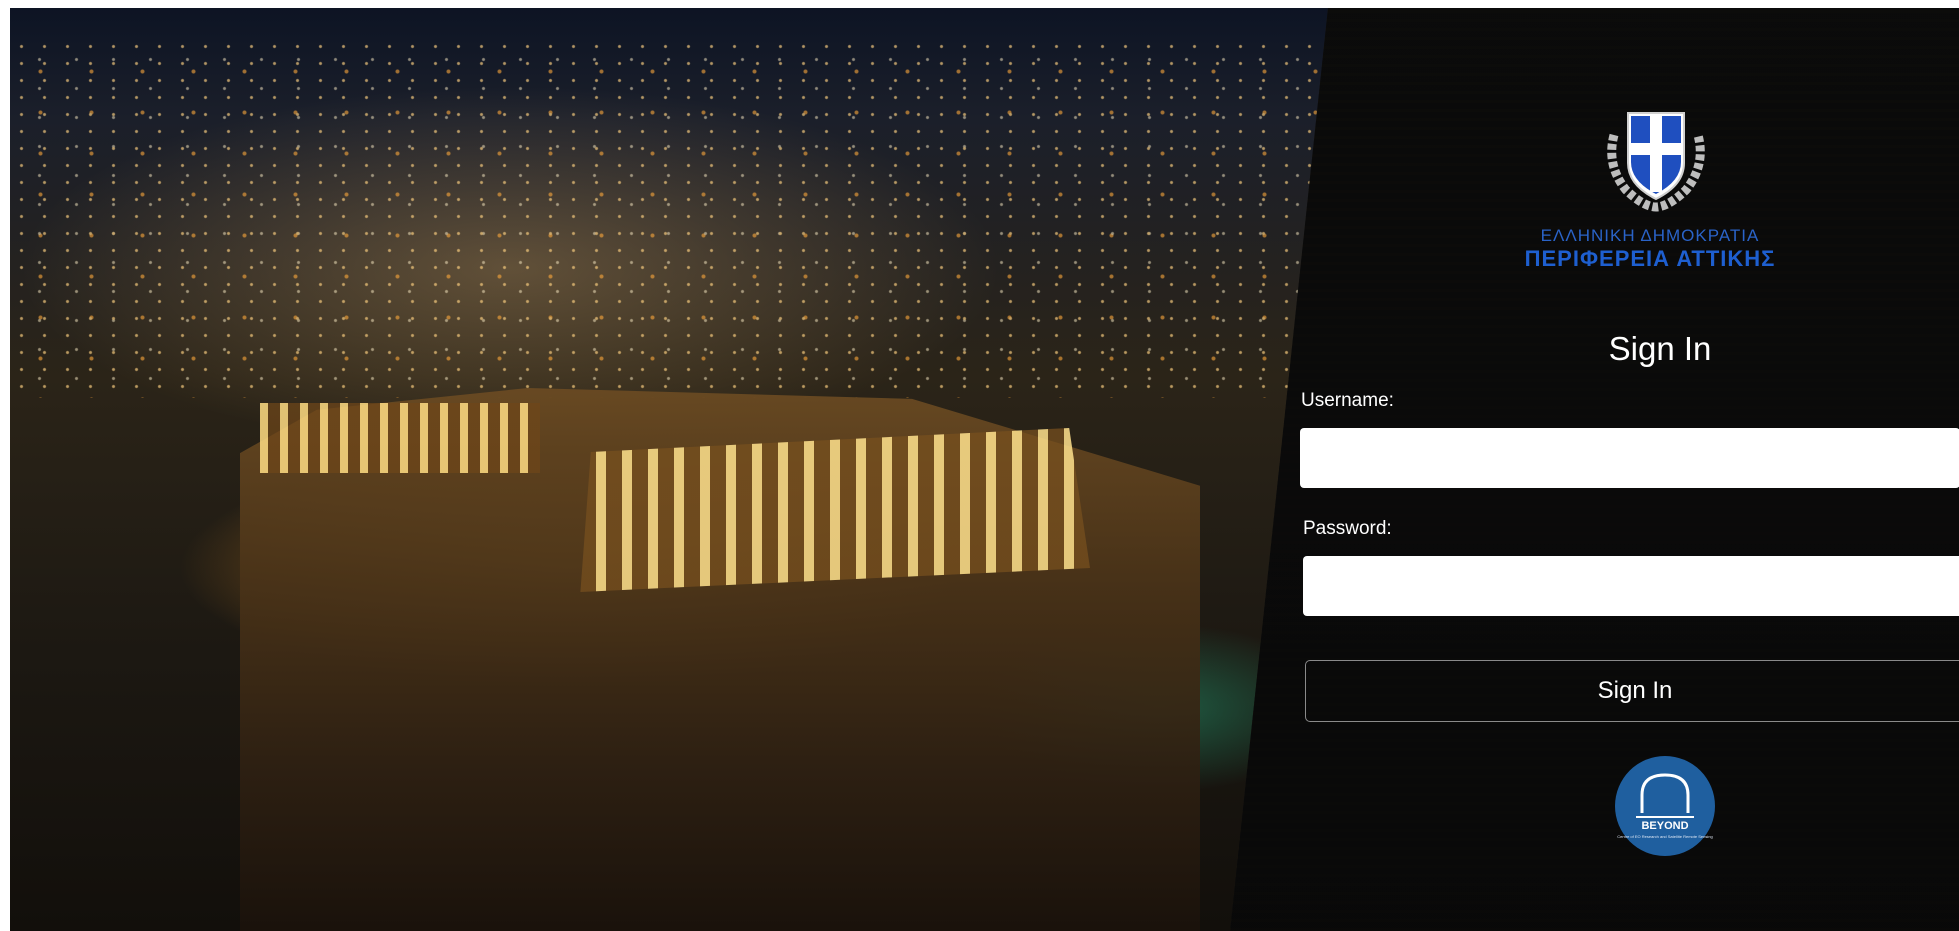 Image resolution: width=1959 pixels, height=931 pixels. I want to click on org-name-line2: ΠΕΡΙΦΕΡΕΙΑ ΑΤΤΙΚΗΣ, so click(1650, 258).